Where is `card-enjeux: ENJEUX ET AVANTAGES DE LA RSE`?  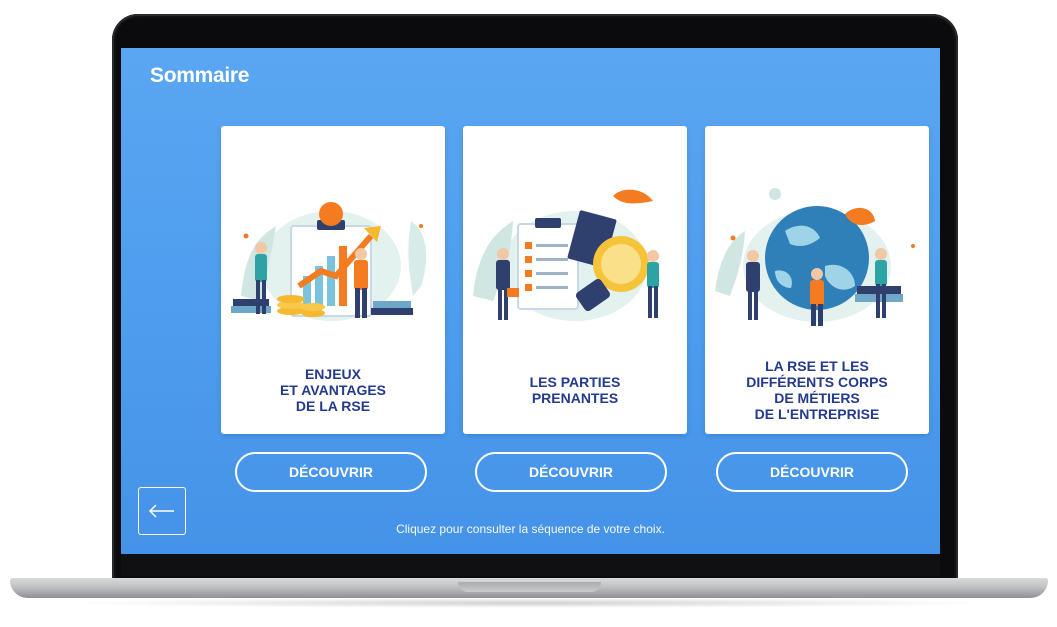 card-enjeux: ENJEUX ET AVANTAGES DE LA RSE is located at coordinates (333, 280).